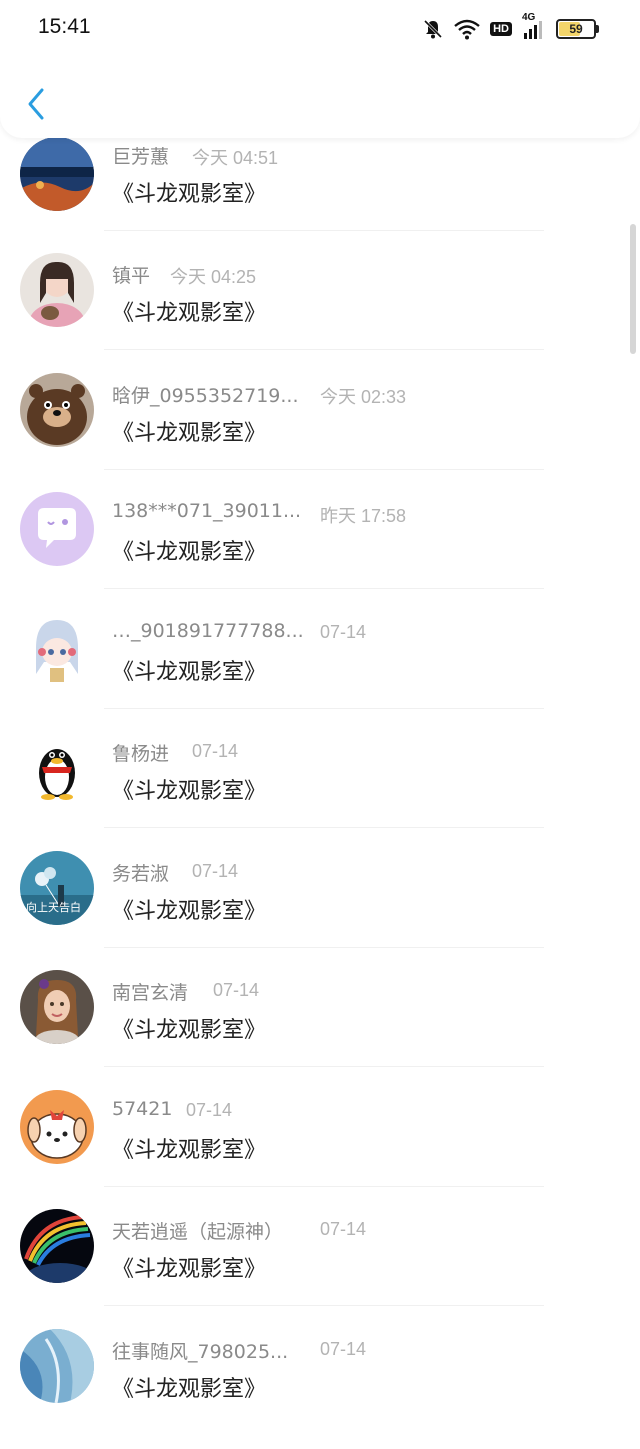 This screenshot has height=1449, width=640. What do you see at coordinates (131, 276) in the screenshot?
I see `sender-name: 镇平` at bounding box center [131, 276].